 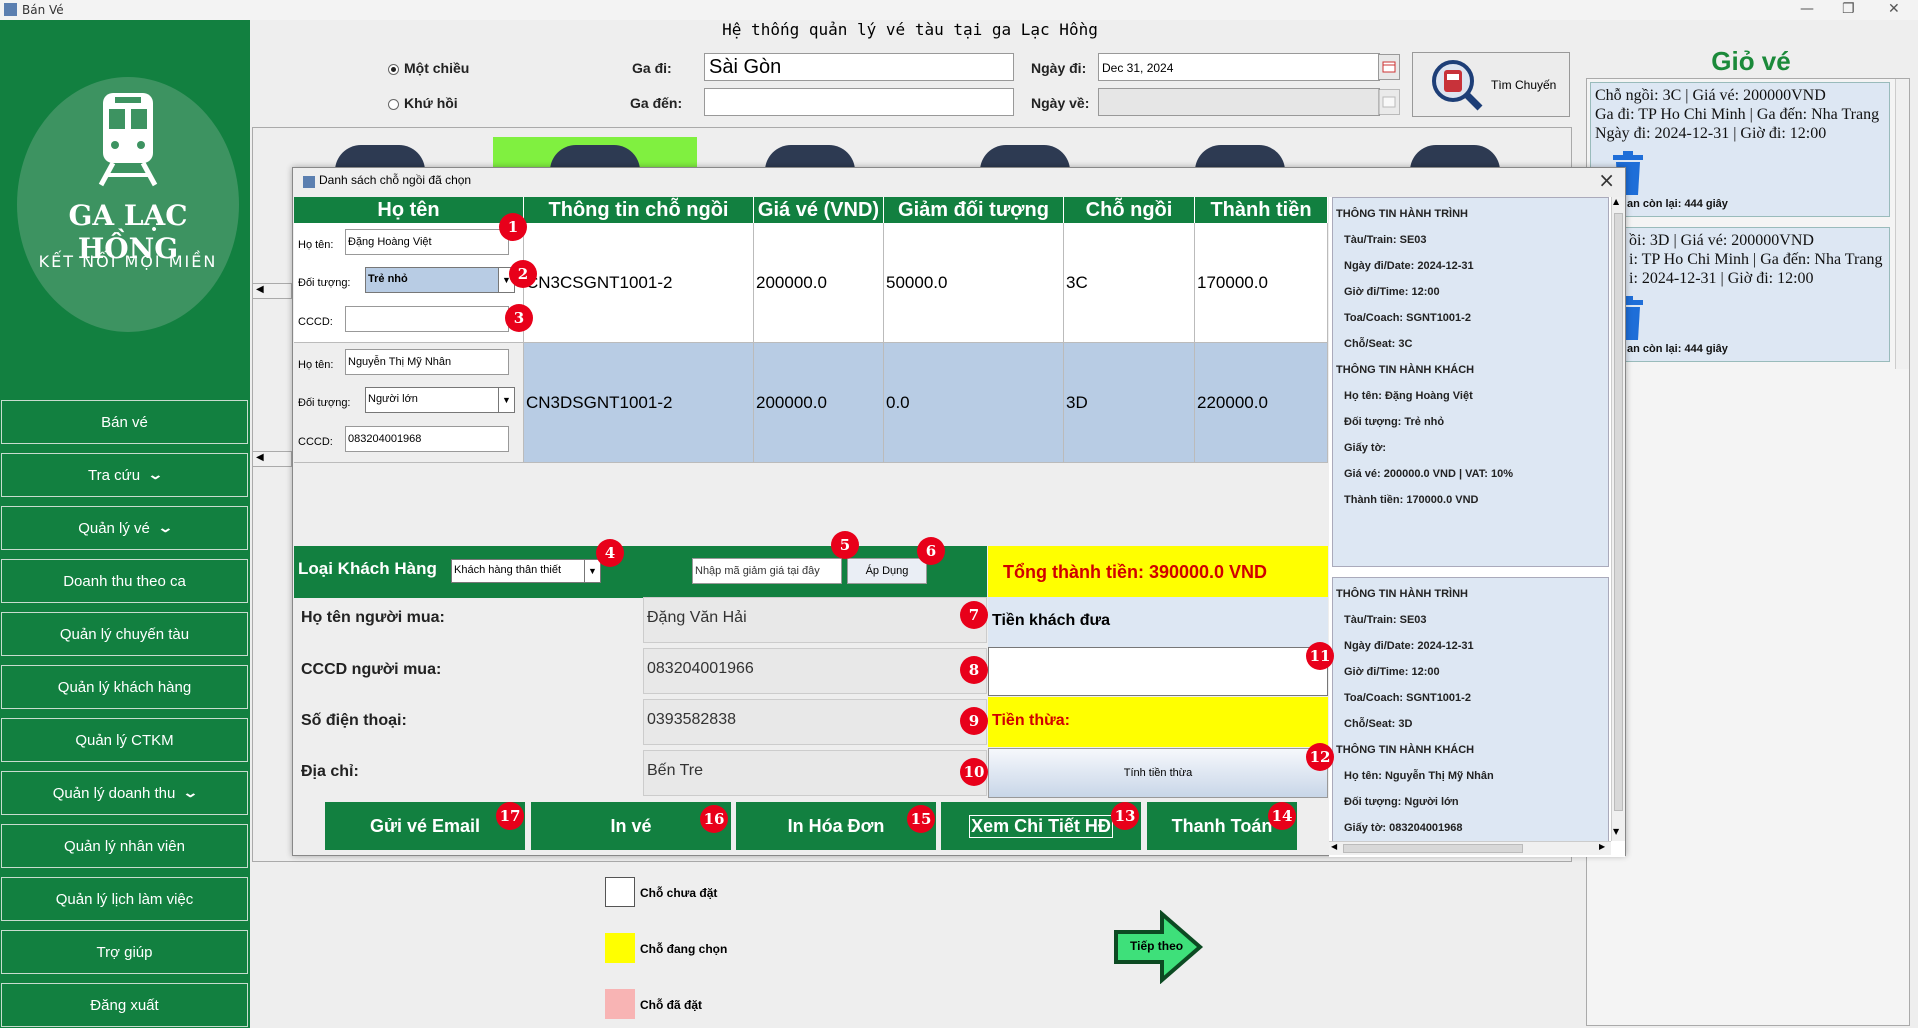 I want to click on cart-item-timer: an còn lại: 444 giây, so click(x=1677, y=204).